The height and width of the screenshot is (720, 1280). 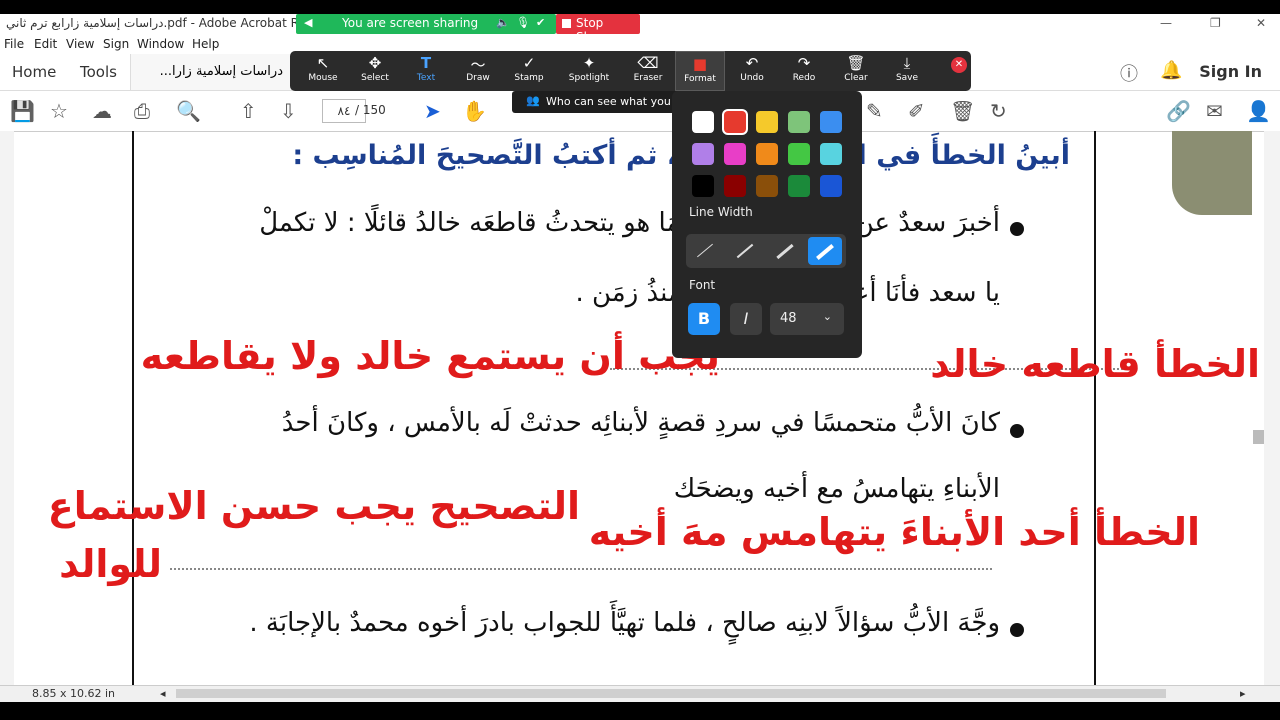 I want to click on menu-edit: Edit, so click(x=45, y=44).